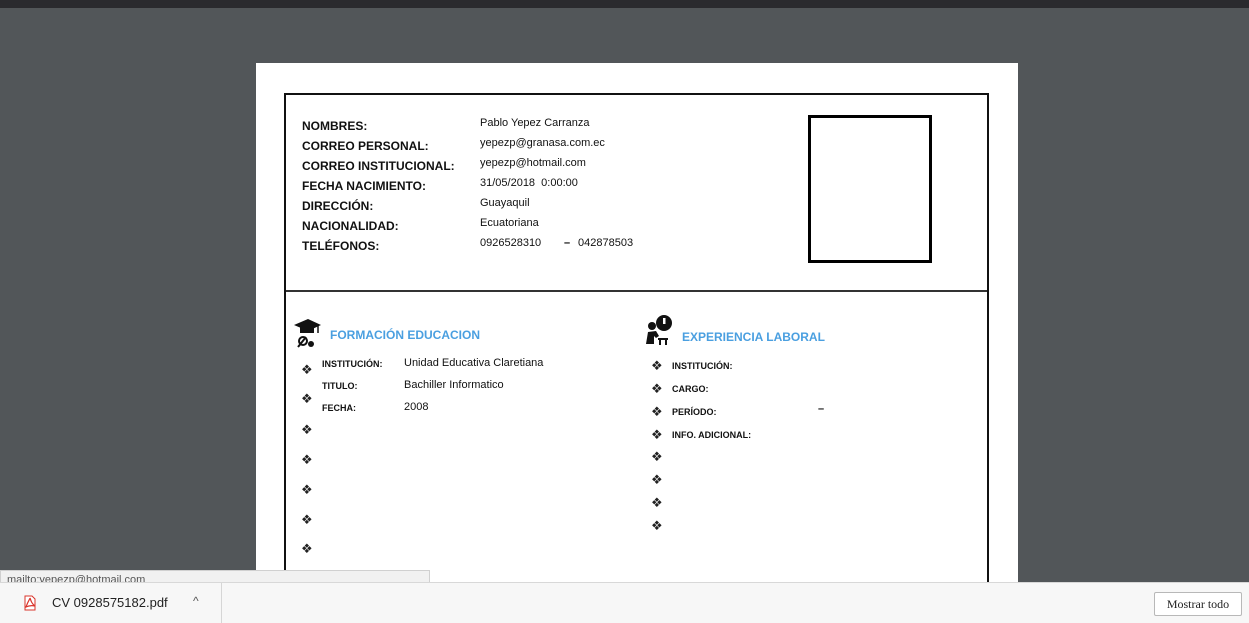  What do you see at coordinates (542, 143) in the screenshot?
I see `field-value: yepezp@granasa.com.ec` at bounding box center [542, 143].